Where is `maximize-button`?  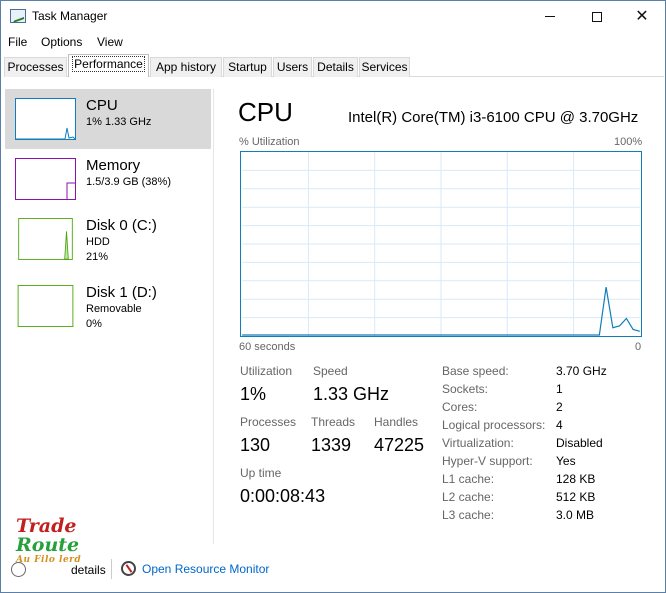 maximize-button is located at coordinates (597, 16).